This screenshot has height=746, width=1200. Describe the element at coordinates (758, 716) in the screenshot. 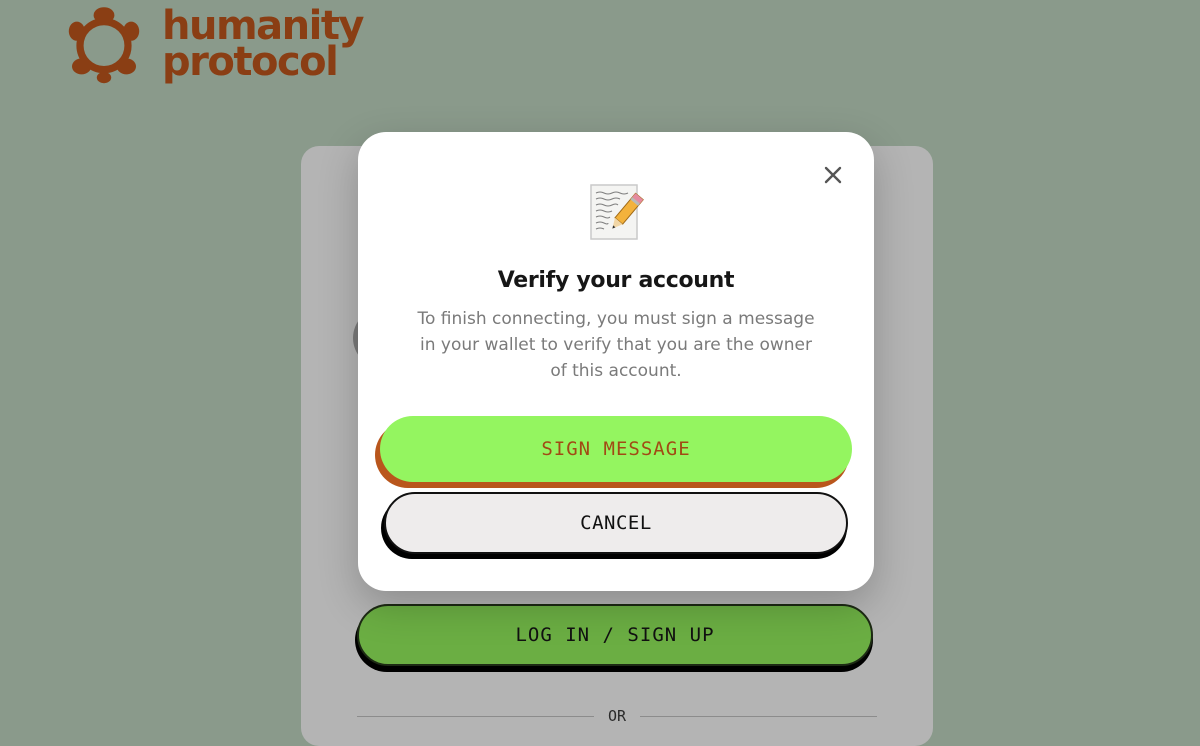

I see `or-divider-line-right` at that location.